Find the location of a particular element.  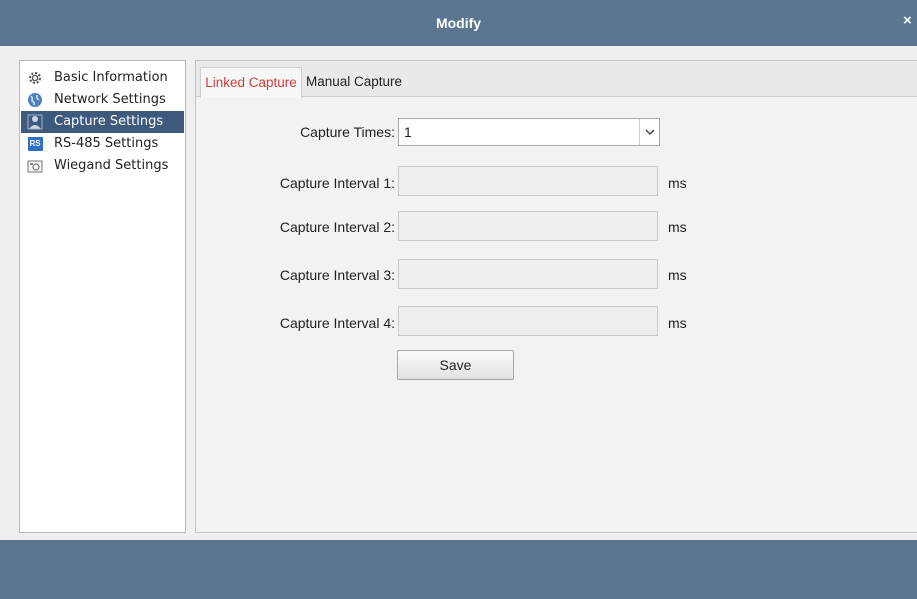

window-title: Modify is located at coordinates (458, 23).